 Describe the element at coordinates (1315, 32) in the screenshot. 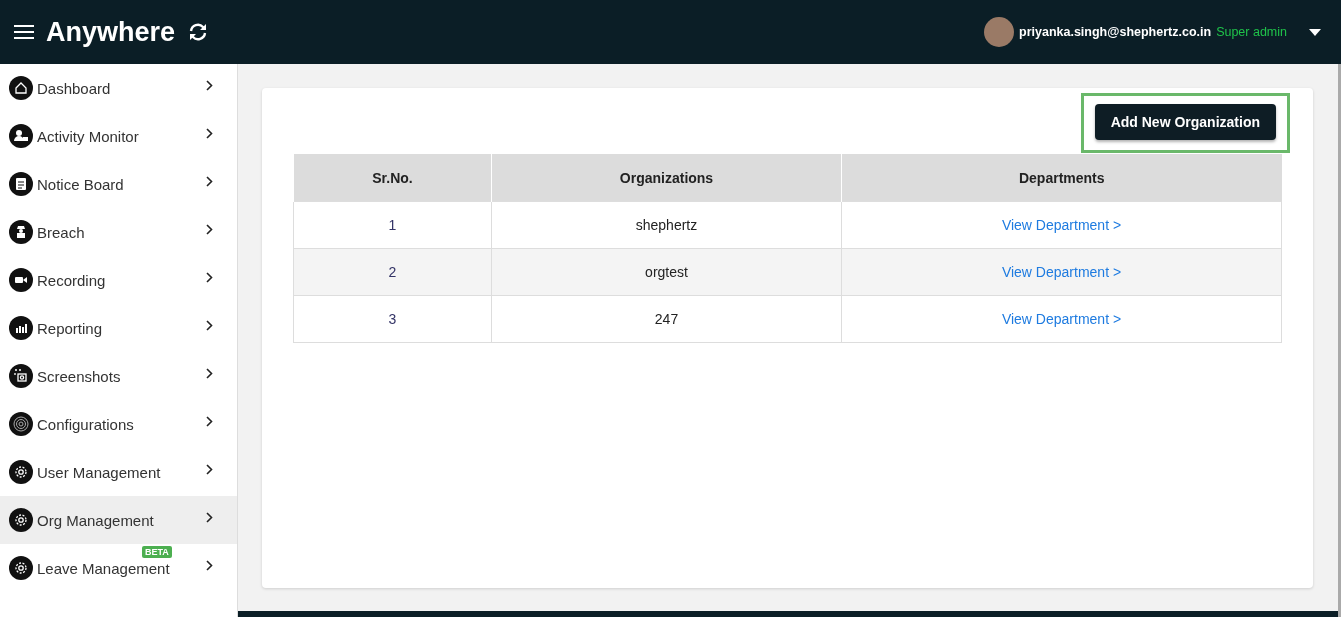

I see `caret-icon` at that location.